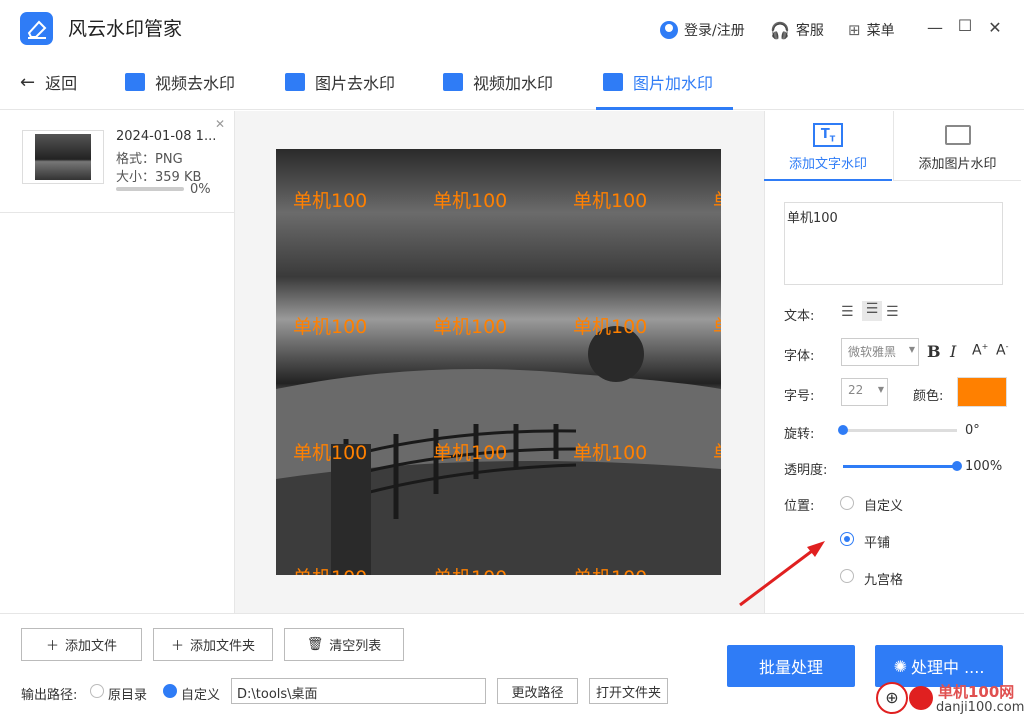 Image resolution: width=1024 pixels, height=720 pixels. What do you see at coordinates (159, 177) in the screenshot?
I see `file-size: 大小：359 KB` at bounding box center [159, 177].